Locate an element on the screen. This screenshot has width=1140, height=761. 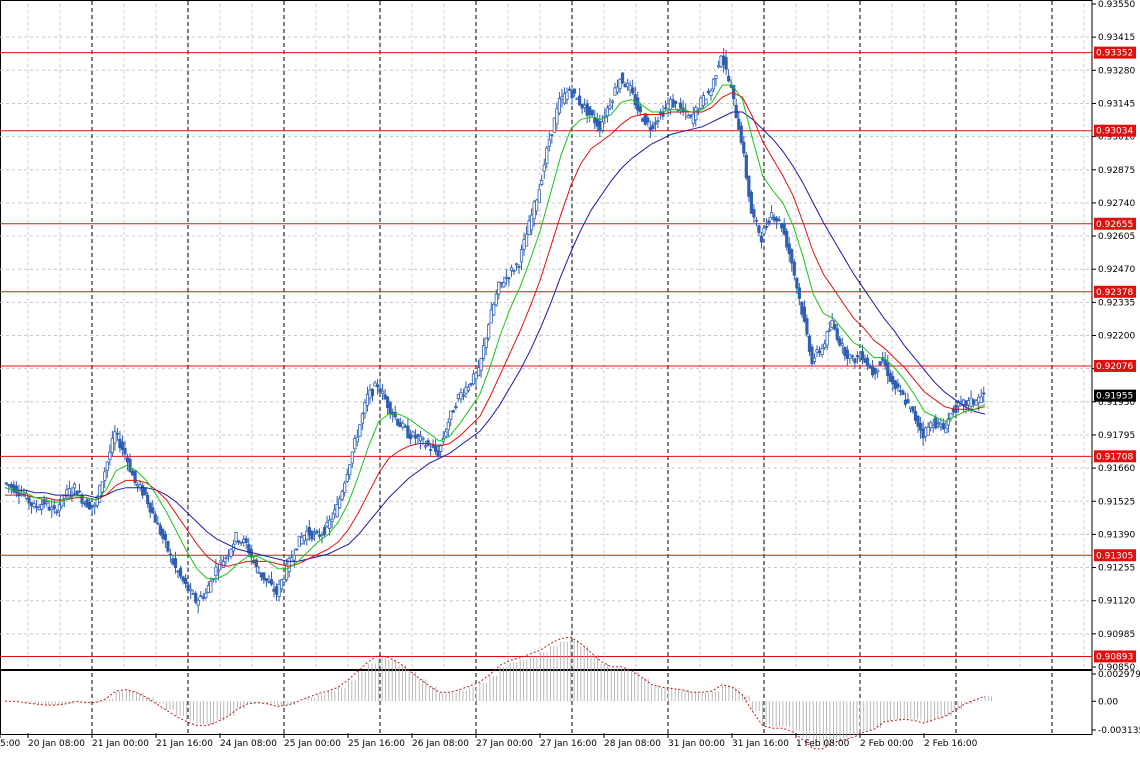
level-label: 0.92076 is located at coordinates (1114, 367).